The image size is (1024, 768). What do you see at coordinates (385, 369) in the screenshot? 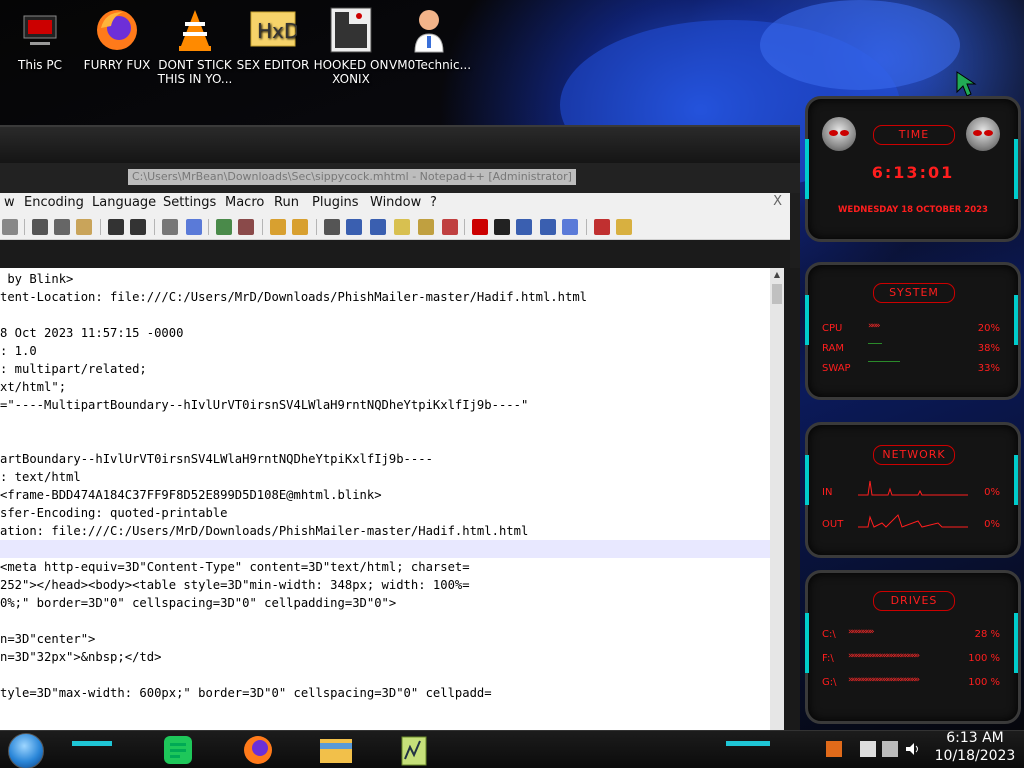
I see `editor-line: : multipart/related;` at bounding box center [385, 369].